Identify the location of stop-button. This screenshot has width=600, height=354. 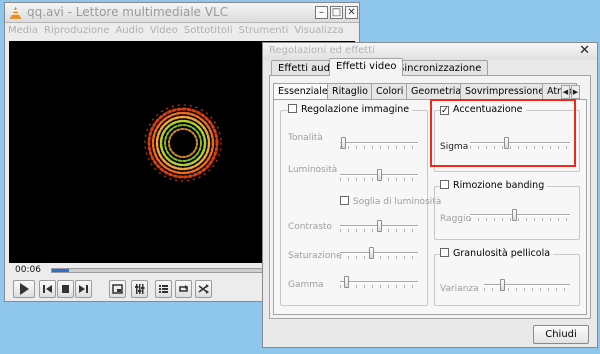
(65, 289).